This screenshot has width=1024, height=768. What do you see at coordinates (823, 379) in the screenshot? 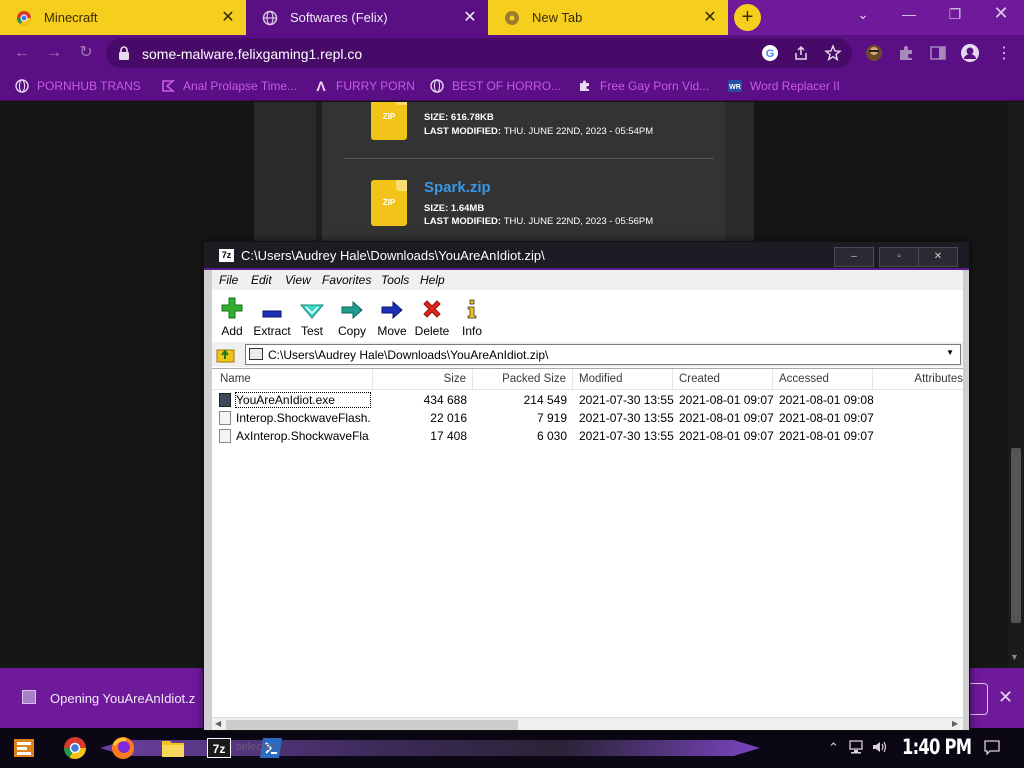
I see `column-header-accessed: Accessed` at bounding box center [823, 379].